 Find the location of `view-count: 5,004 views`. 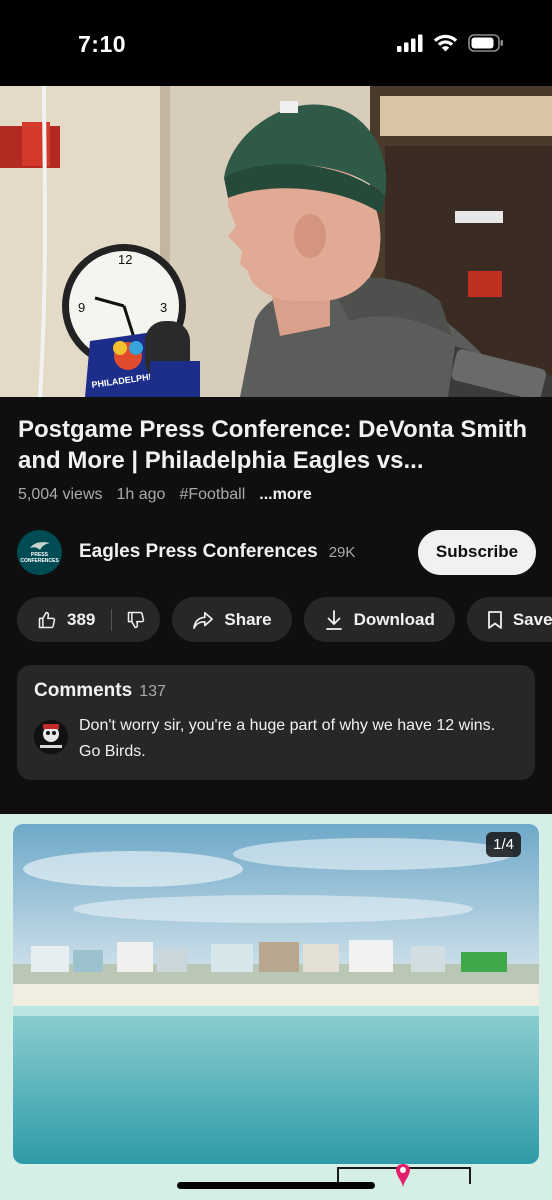

view-count: 5,004 views is located at coordinates (60, 494).